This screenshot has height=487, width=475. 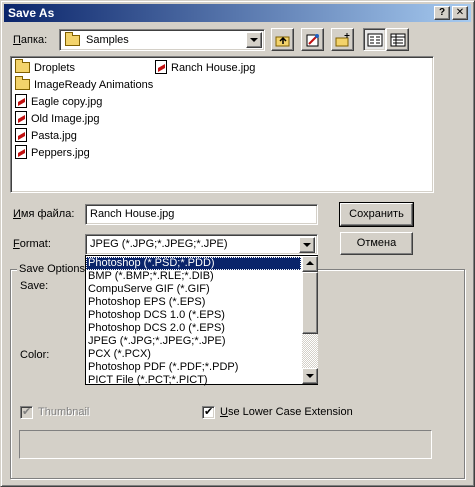 I want to click on list-view-button, so click(x=374, y=39).